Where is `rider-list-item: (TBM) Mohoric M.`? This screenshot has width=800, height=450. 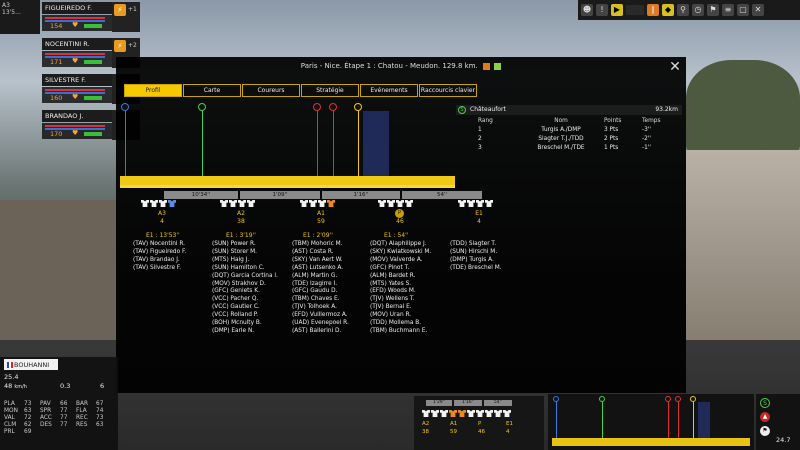 rider-list-item: (TBM) Mohoric M. is located at coordinates (320, 245).